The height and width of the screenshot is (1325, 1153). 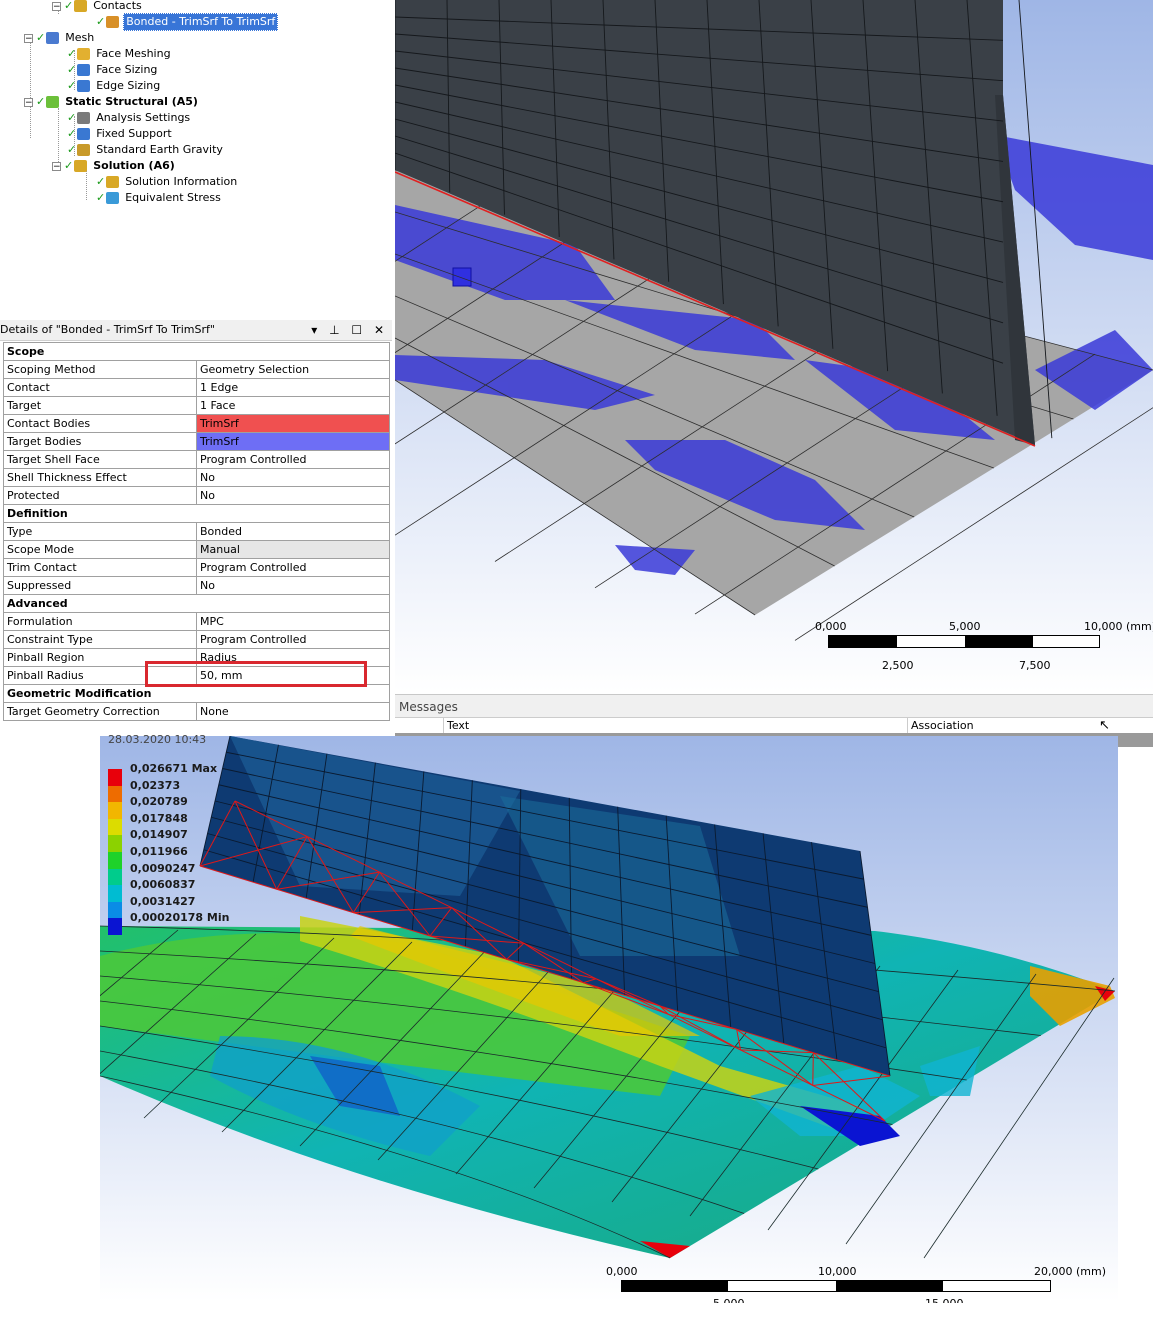 I want to click on property-name: Suppressed, so click(x=100, y=585).